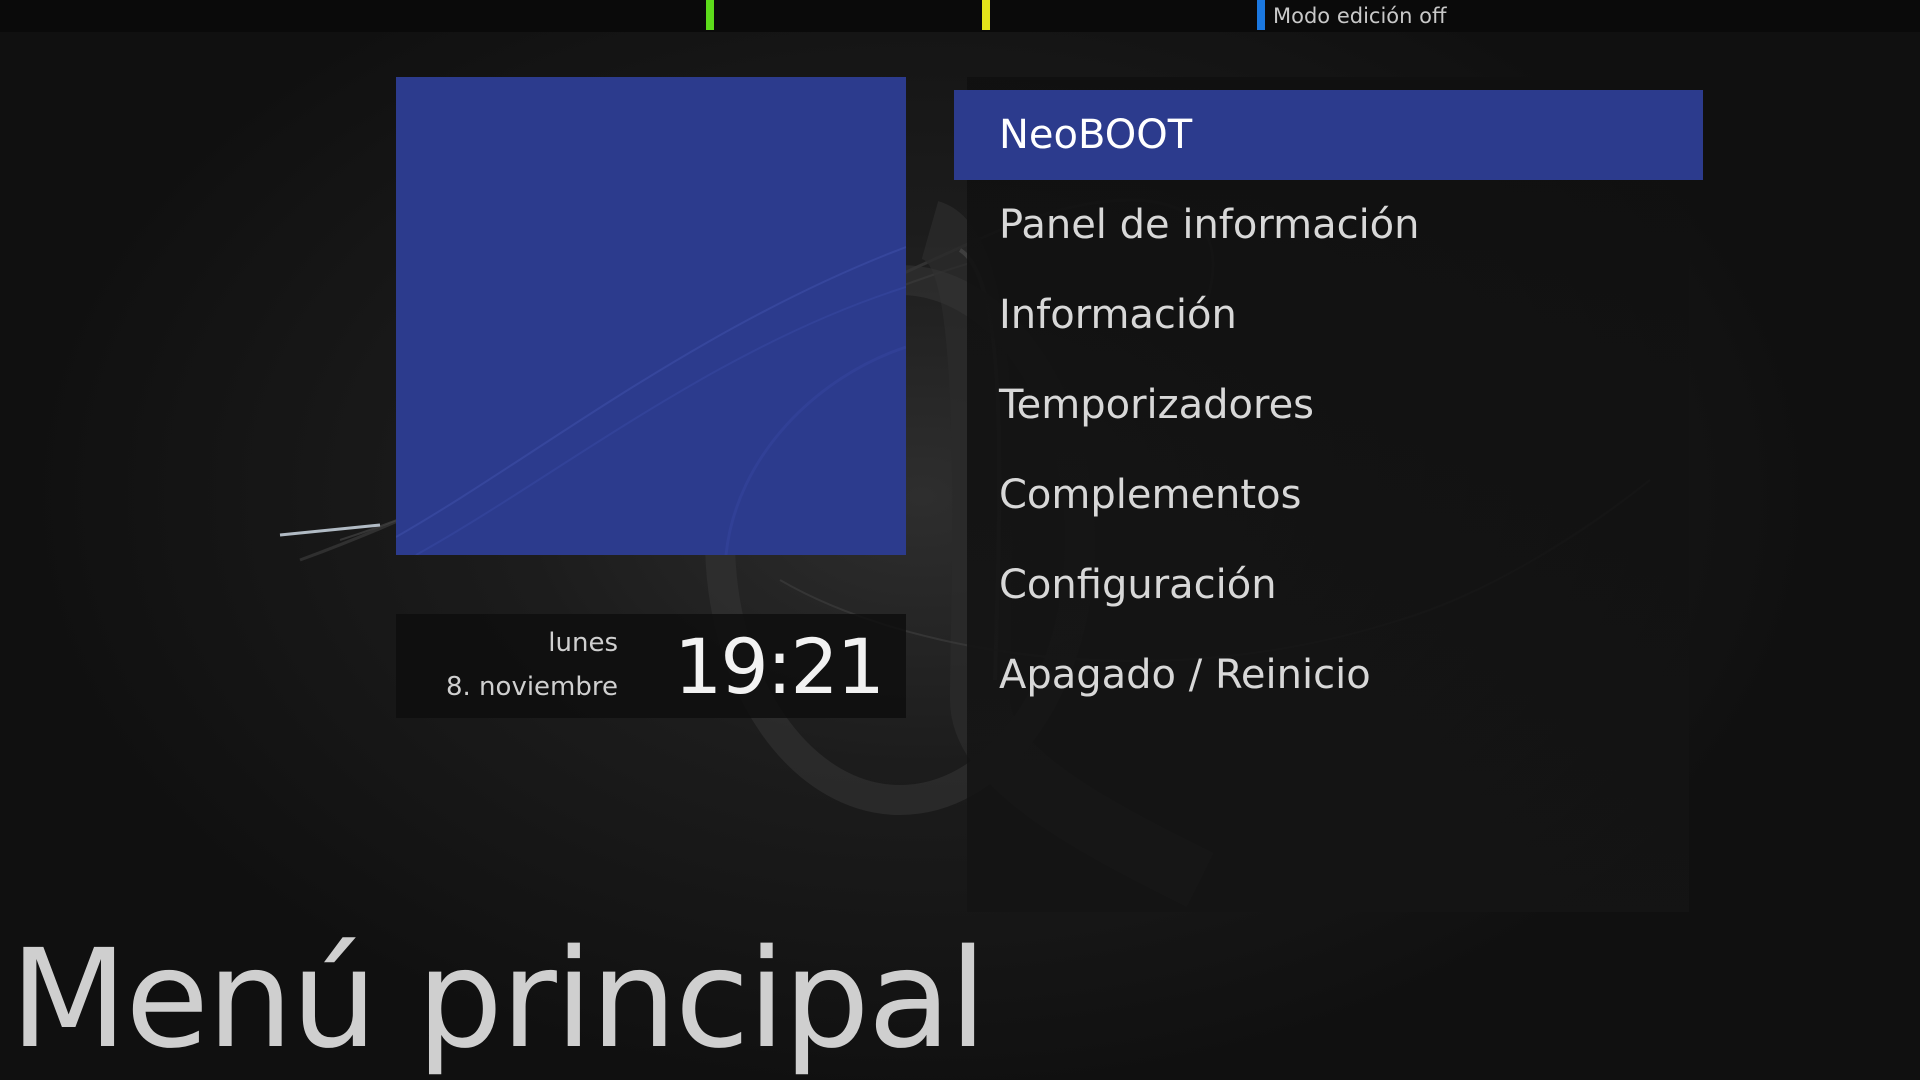 This screenshot has height=1080, width=1920. Describe the element at coordinates (779, 666) in the screenshot. I see `time-display: 19:21` at that location.